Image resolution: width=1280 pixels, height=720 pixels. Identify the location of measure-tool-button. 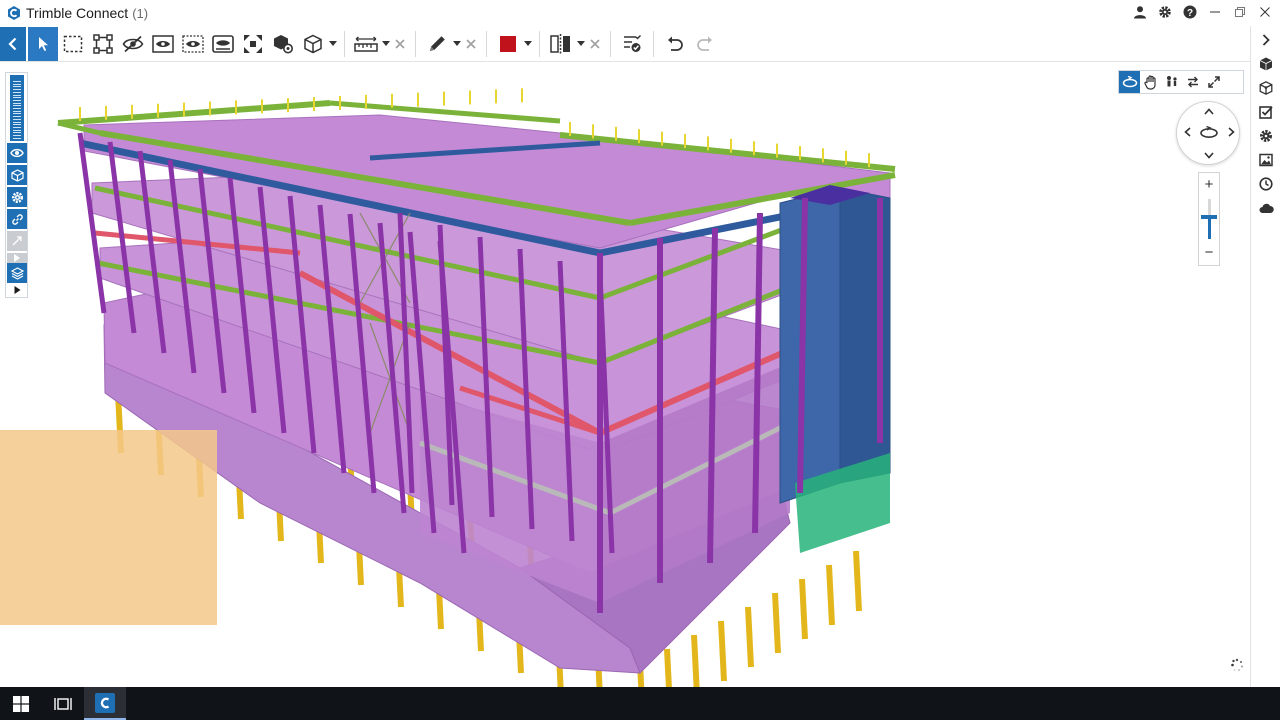
(366, 44).